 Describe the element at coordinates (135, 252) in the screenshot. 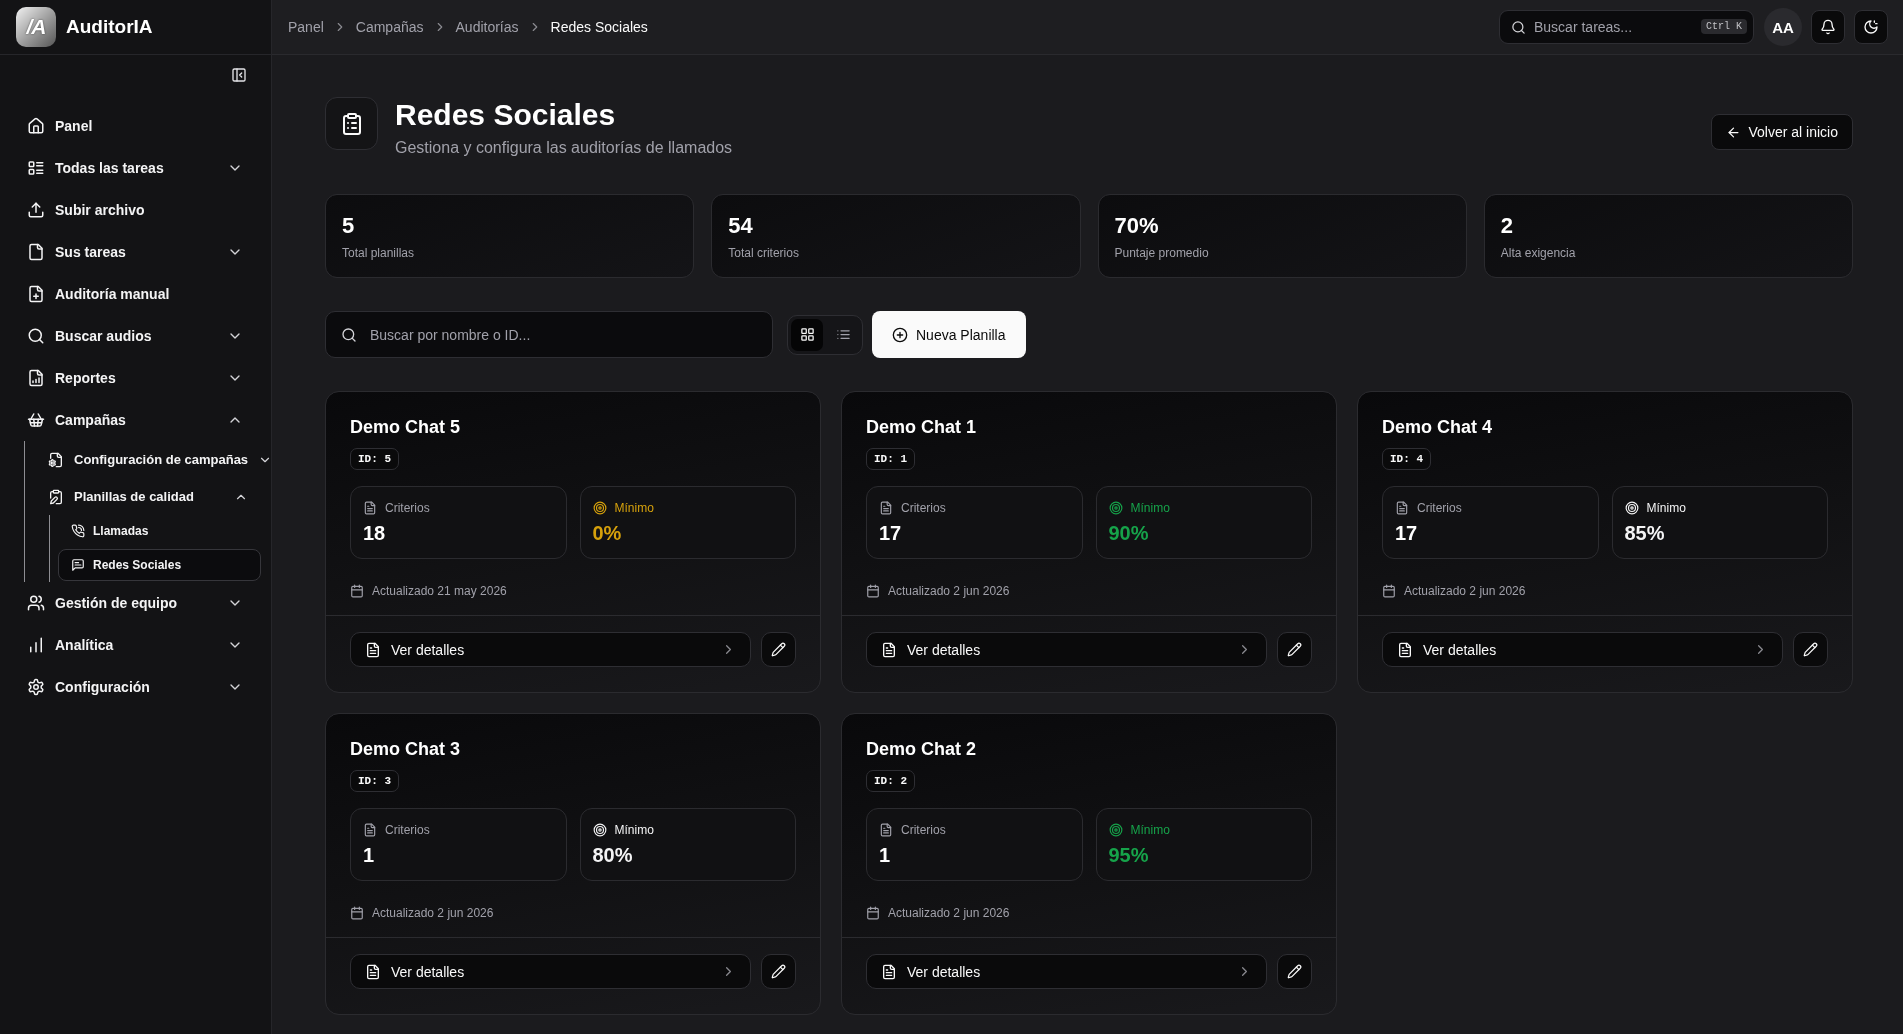

I see `sidebar-item: Sus tareas` at that location.